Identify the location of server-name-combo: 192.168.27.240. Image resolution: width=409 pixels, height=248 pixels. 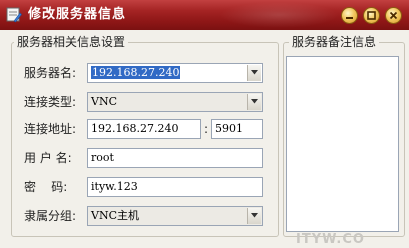
(175, 73).